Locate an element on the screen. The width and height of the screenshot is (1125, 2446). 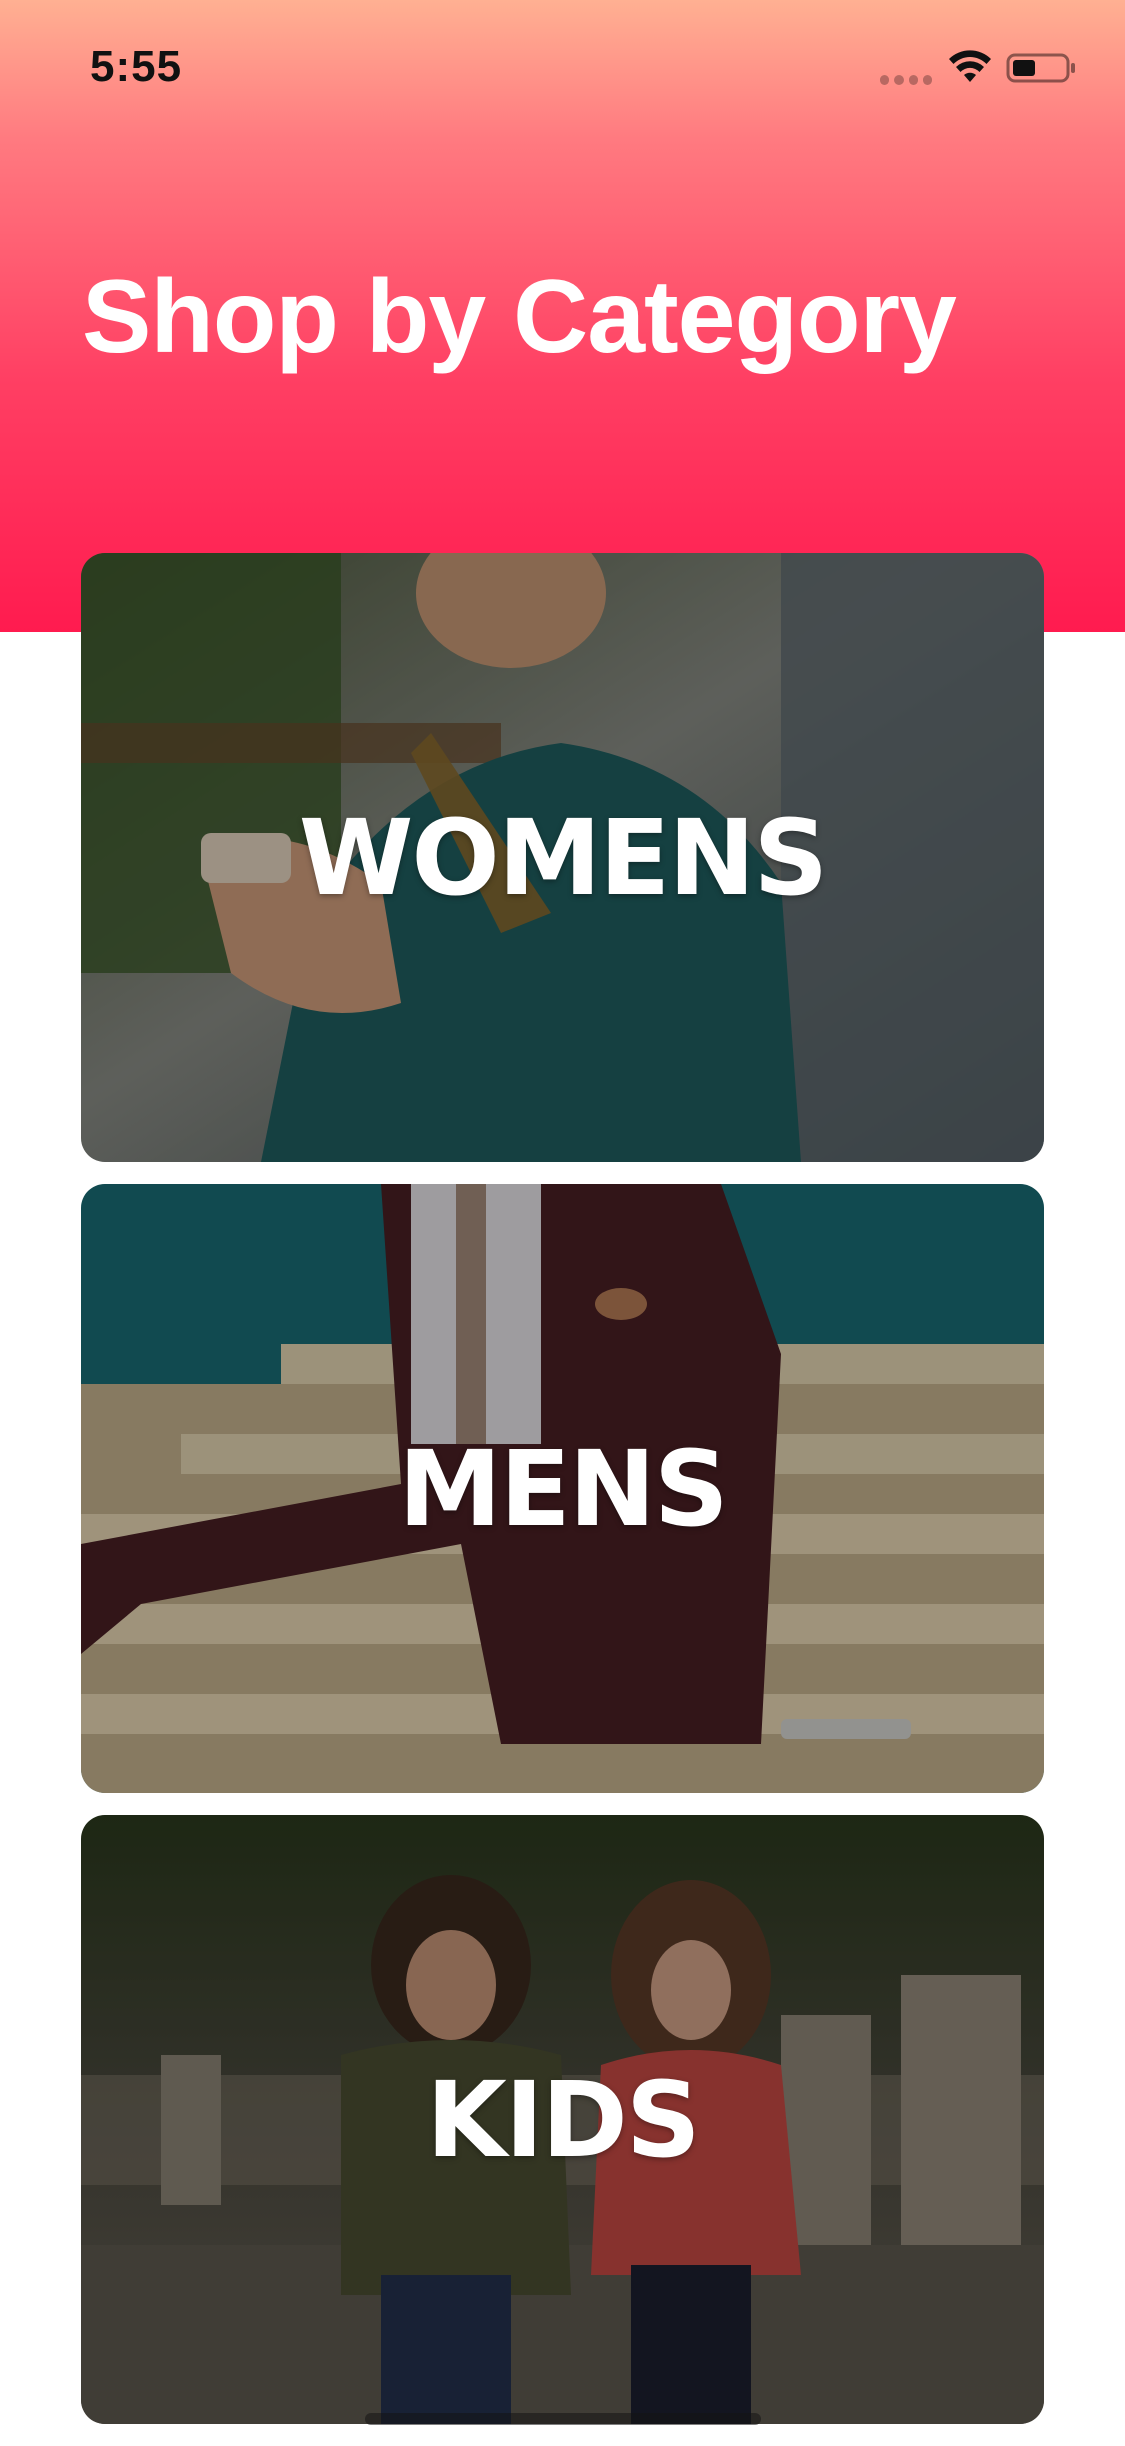
battery-icon is located at coordinates (1040, 68).